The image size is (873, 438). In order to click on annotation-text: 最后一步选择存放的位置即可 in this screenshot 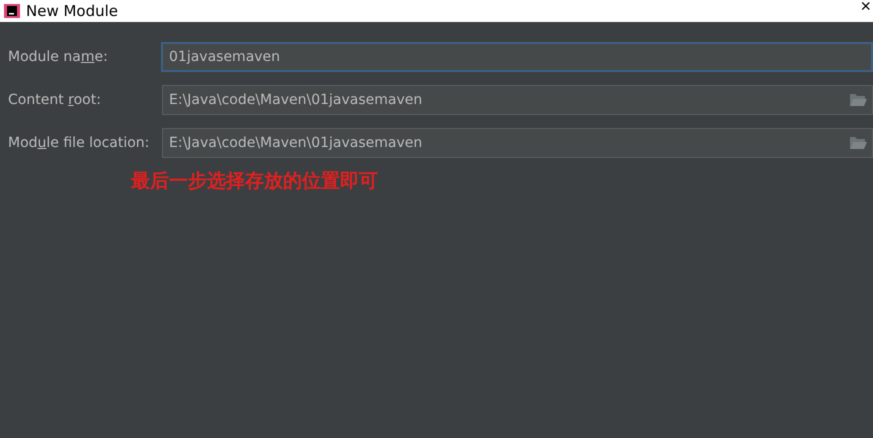, I will do `click(255, 181)`.